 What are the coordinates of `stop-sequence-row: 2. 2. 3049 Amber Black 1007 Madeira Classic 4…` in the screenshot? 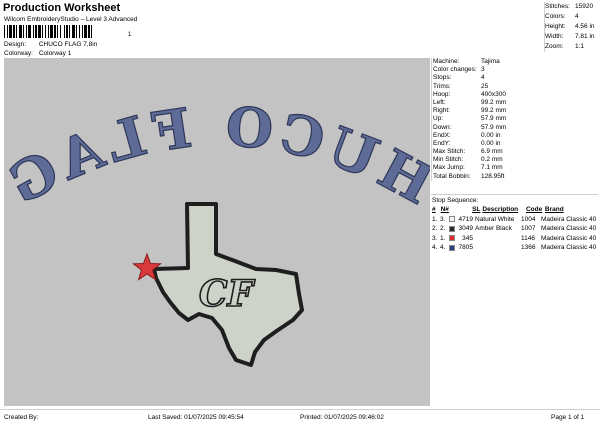 It's located at (514, 229).